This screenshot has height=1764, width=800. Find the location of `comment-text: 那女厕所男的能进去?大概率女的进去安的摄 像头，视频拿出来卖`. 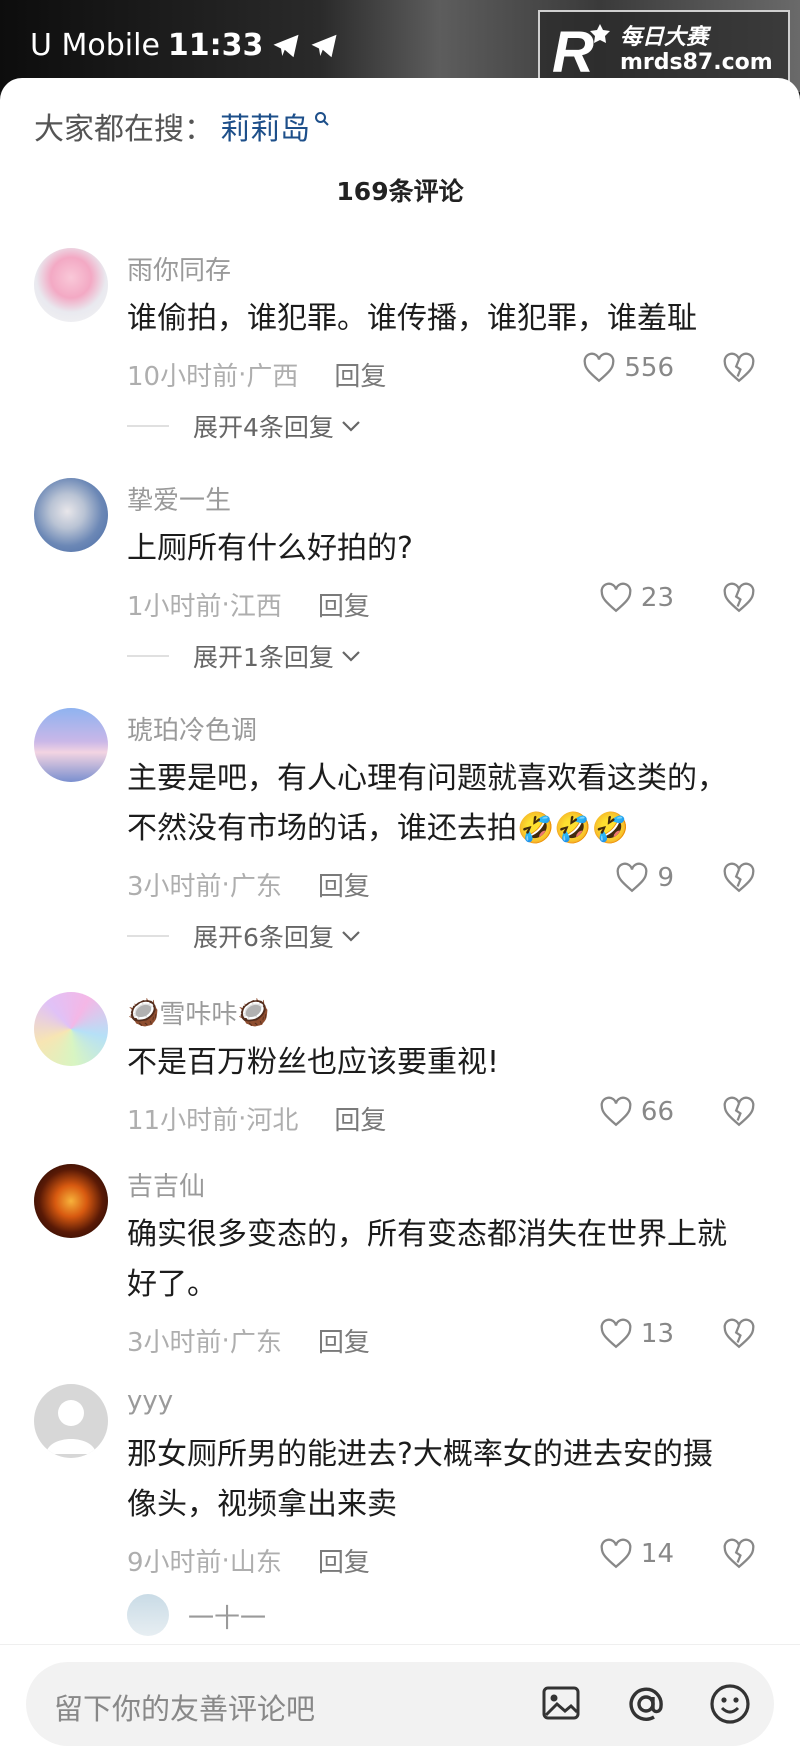

comment-text: 那女厕所男的能进去?大概率女的进去安的摄 像头，视频拿出来卖 is located at coordinates (447, 1480).